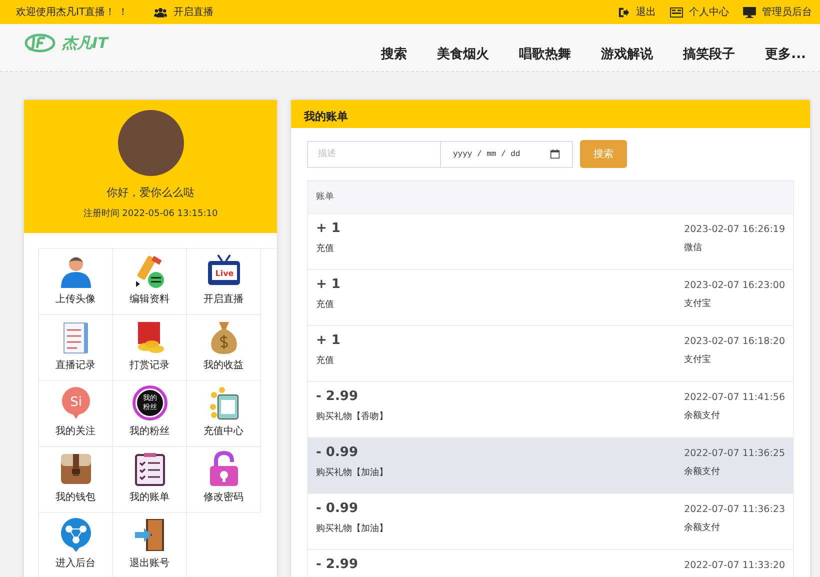 The width and height of the screenshot is (820, 577). Describe the element at coordinates (709, 12) in the screenshot. I see `top-link: 个人中心` at that location.